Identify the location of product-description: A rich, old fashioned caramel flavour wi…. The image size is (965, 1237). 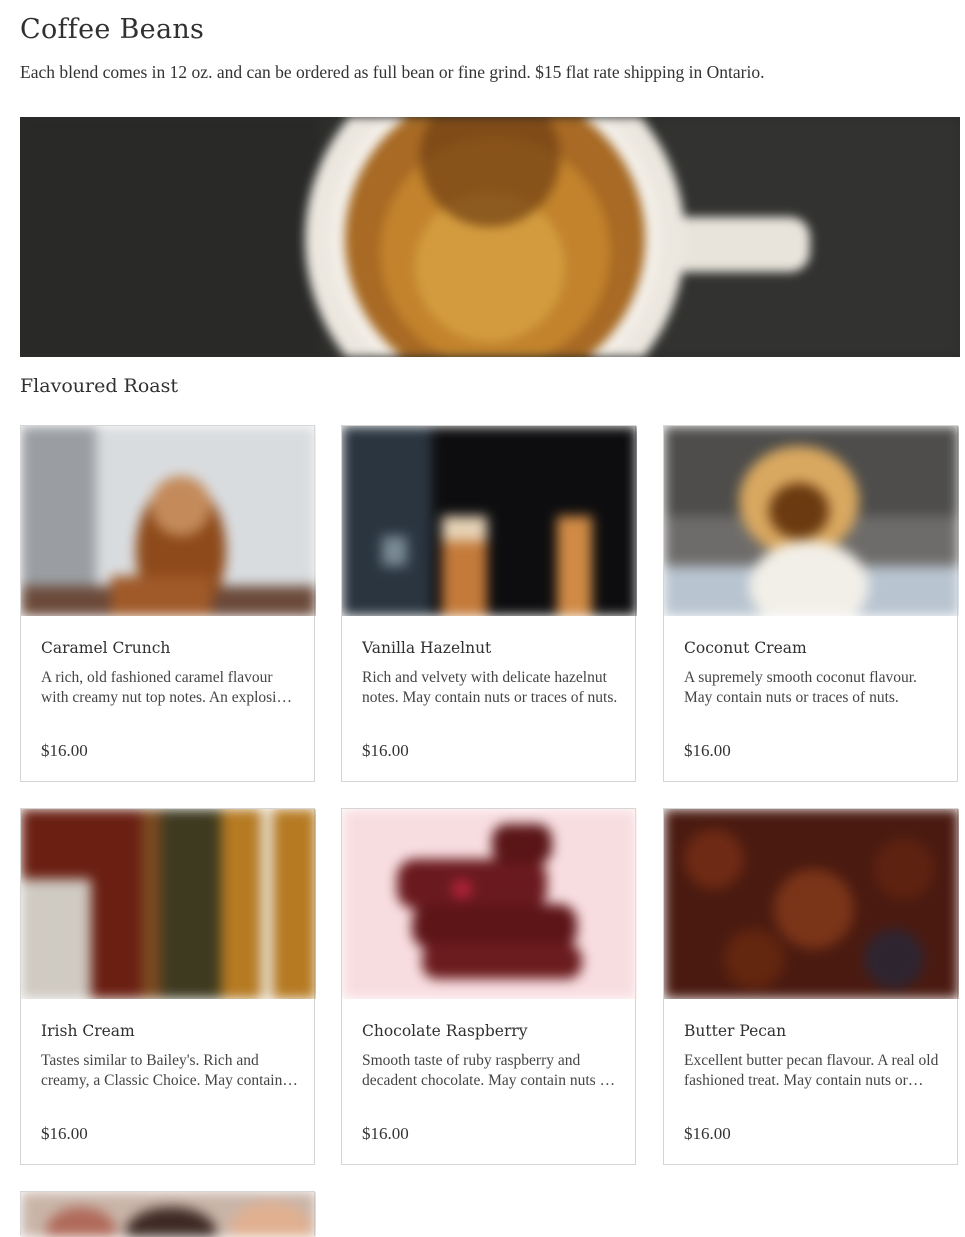
(166, 687).